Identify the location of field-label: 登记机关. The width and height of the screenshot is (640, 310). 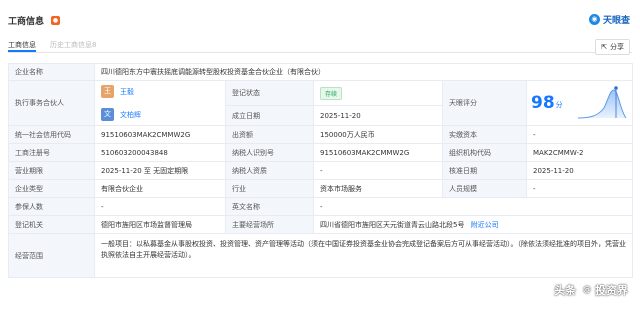
(51, 224).